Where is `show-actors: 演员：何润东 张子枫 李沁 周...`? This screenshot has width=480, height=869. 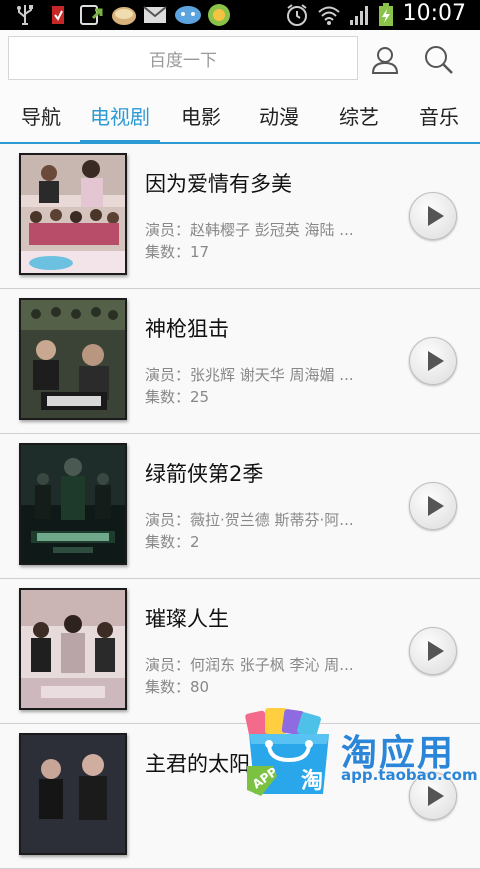
show-actors: 演员：何润东 张子枫 李沁 周... is located at coordinates (249, 665).